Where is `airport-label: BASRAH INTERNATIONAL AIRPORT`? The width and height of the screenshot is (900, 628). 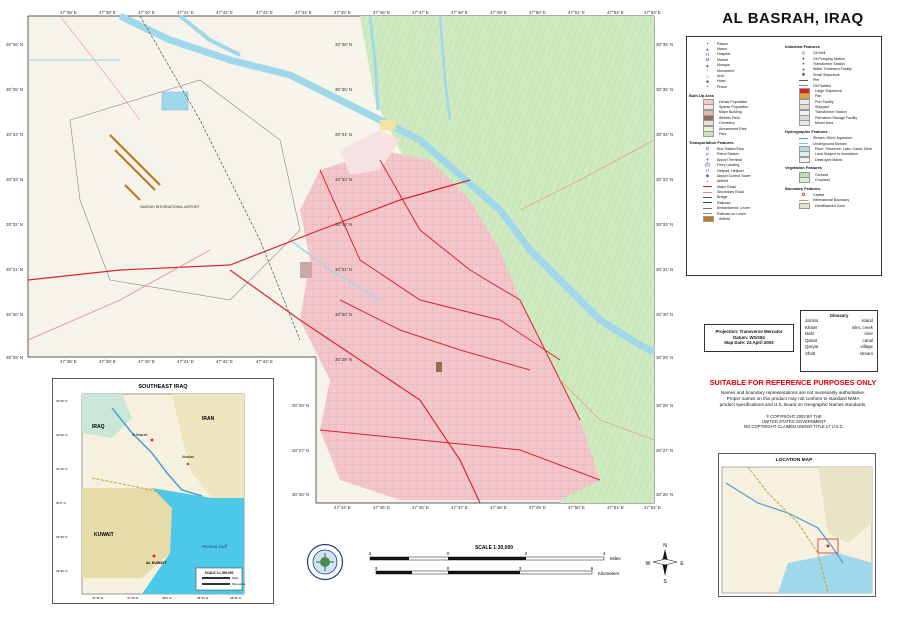
airport-label: BASRAH INTERNATIONAL AIRPORT is located at coordinates (170, 207).